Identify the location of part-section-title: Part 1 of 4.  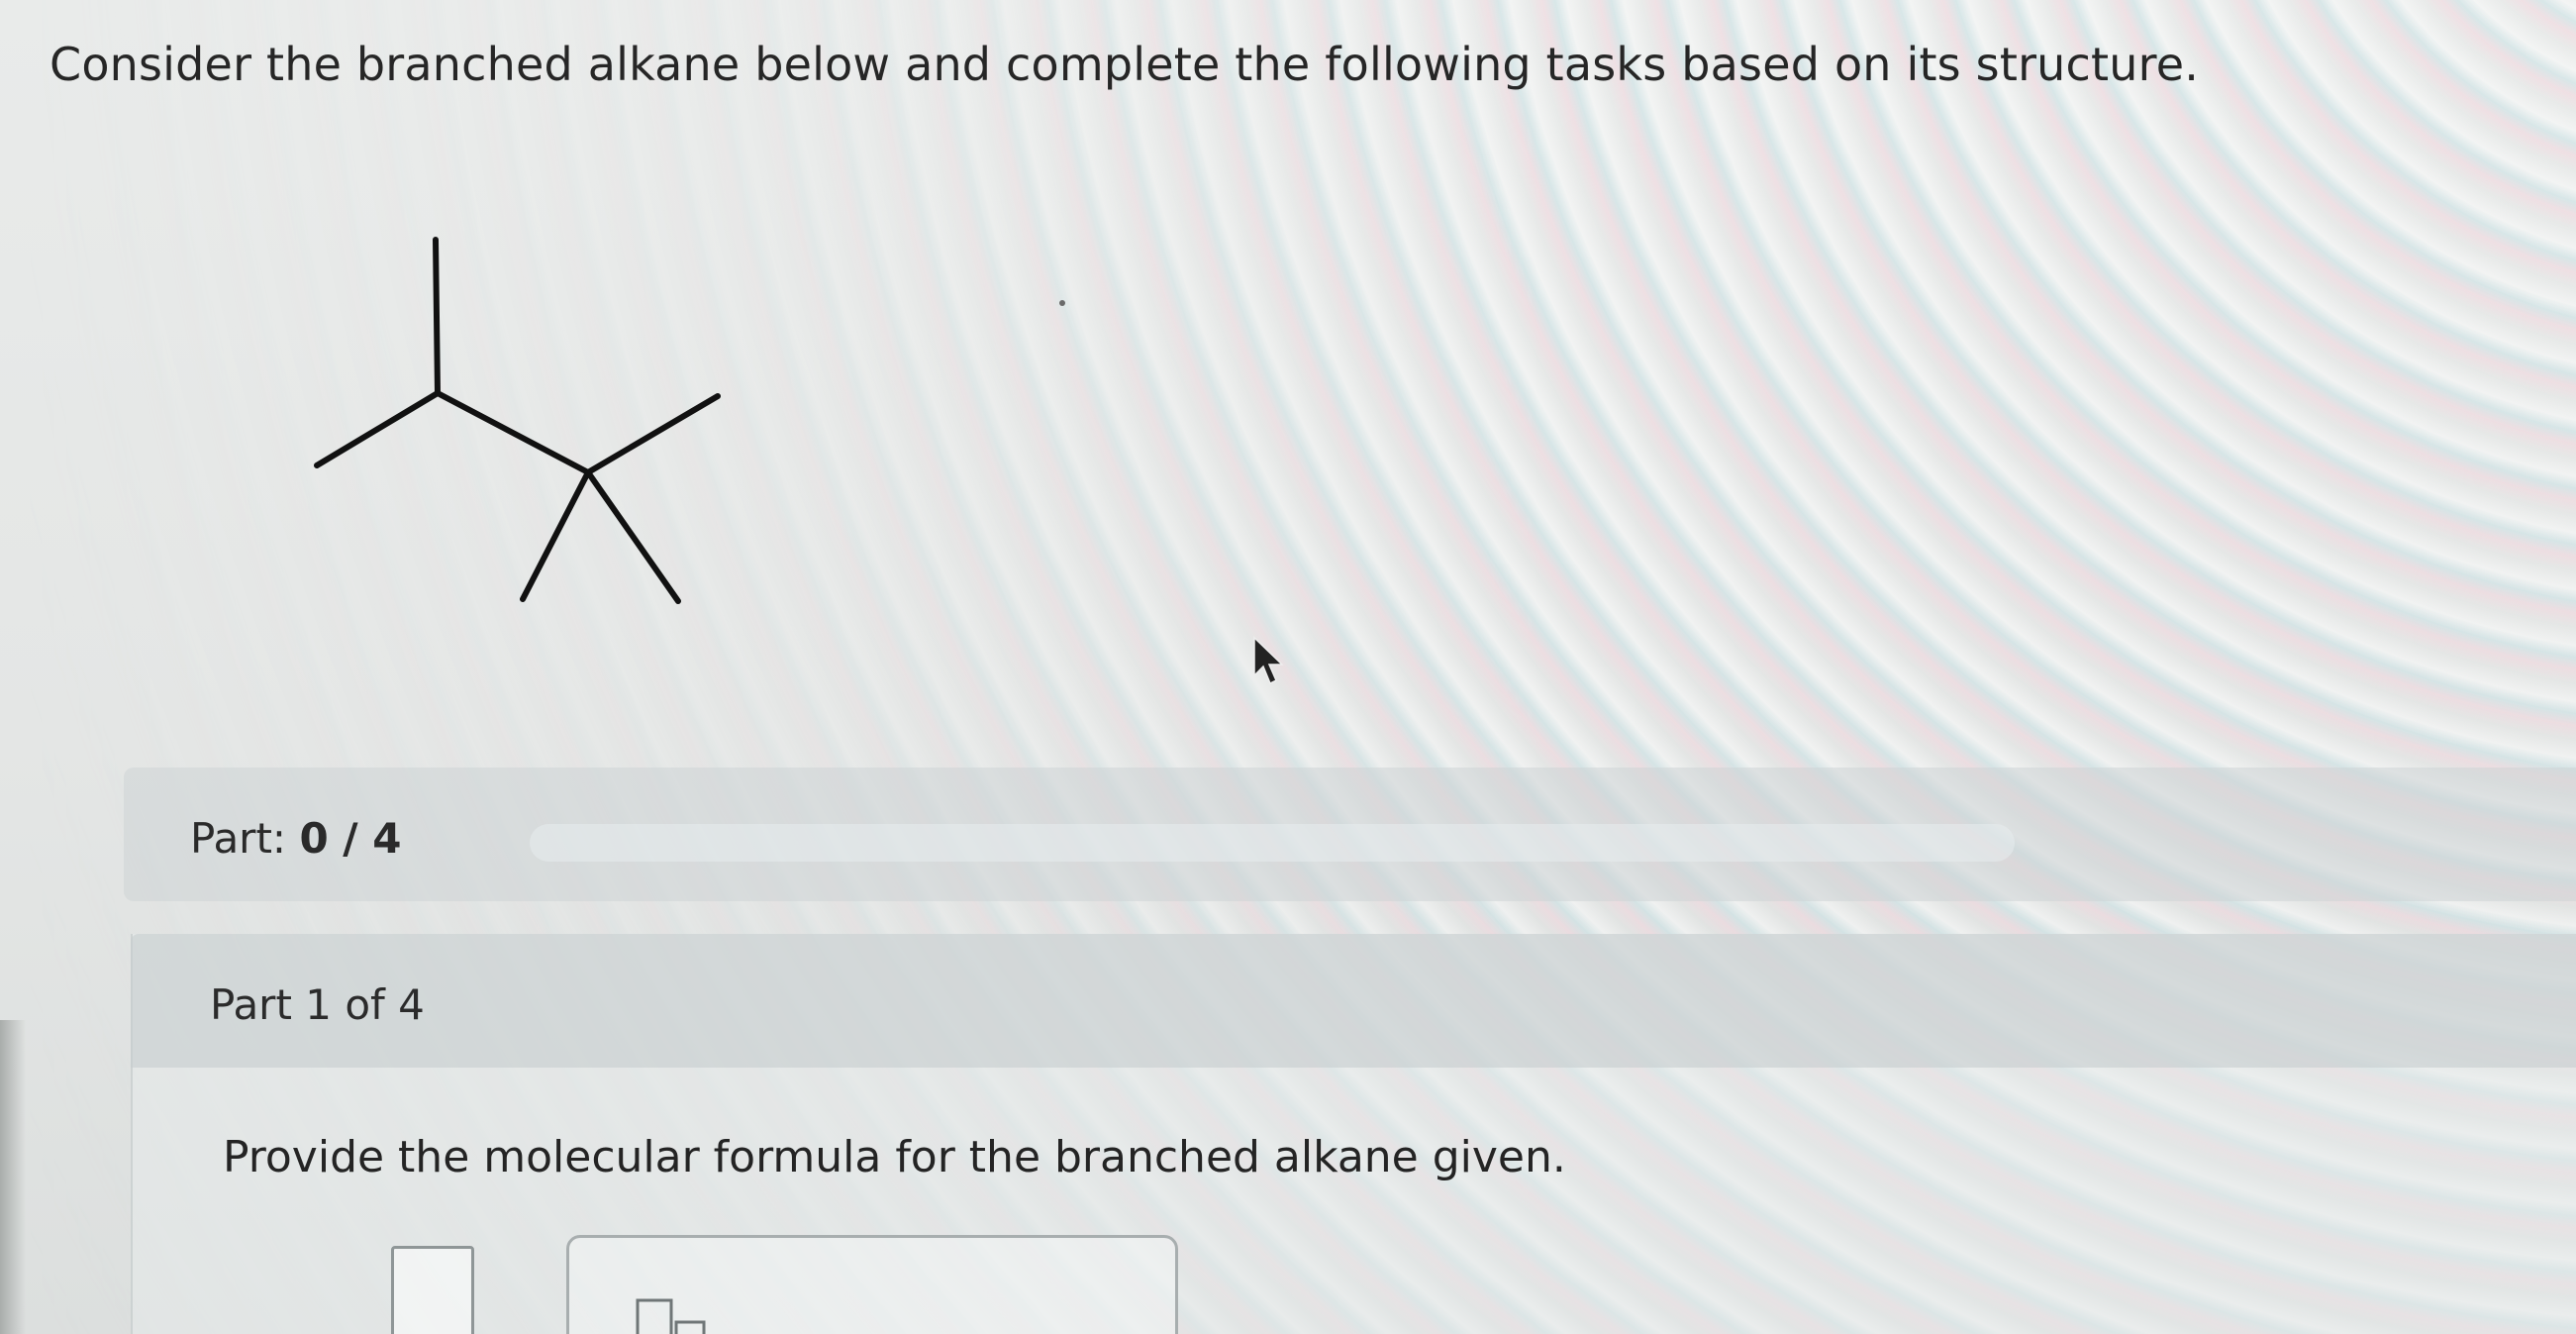
(317, 1004).